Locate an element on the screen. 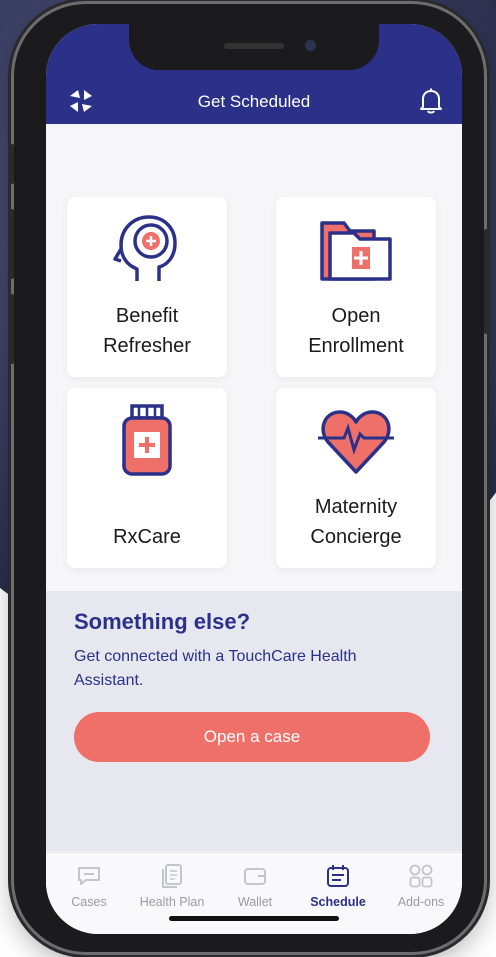 This screenshot has height=957, width=496. tab-health-plan: Health Plan is located at coordinates (172, 885).